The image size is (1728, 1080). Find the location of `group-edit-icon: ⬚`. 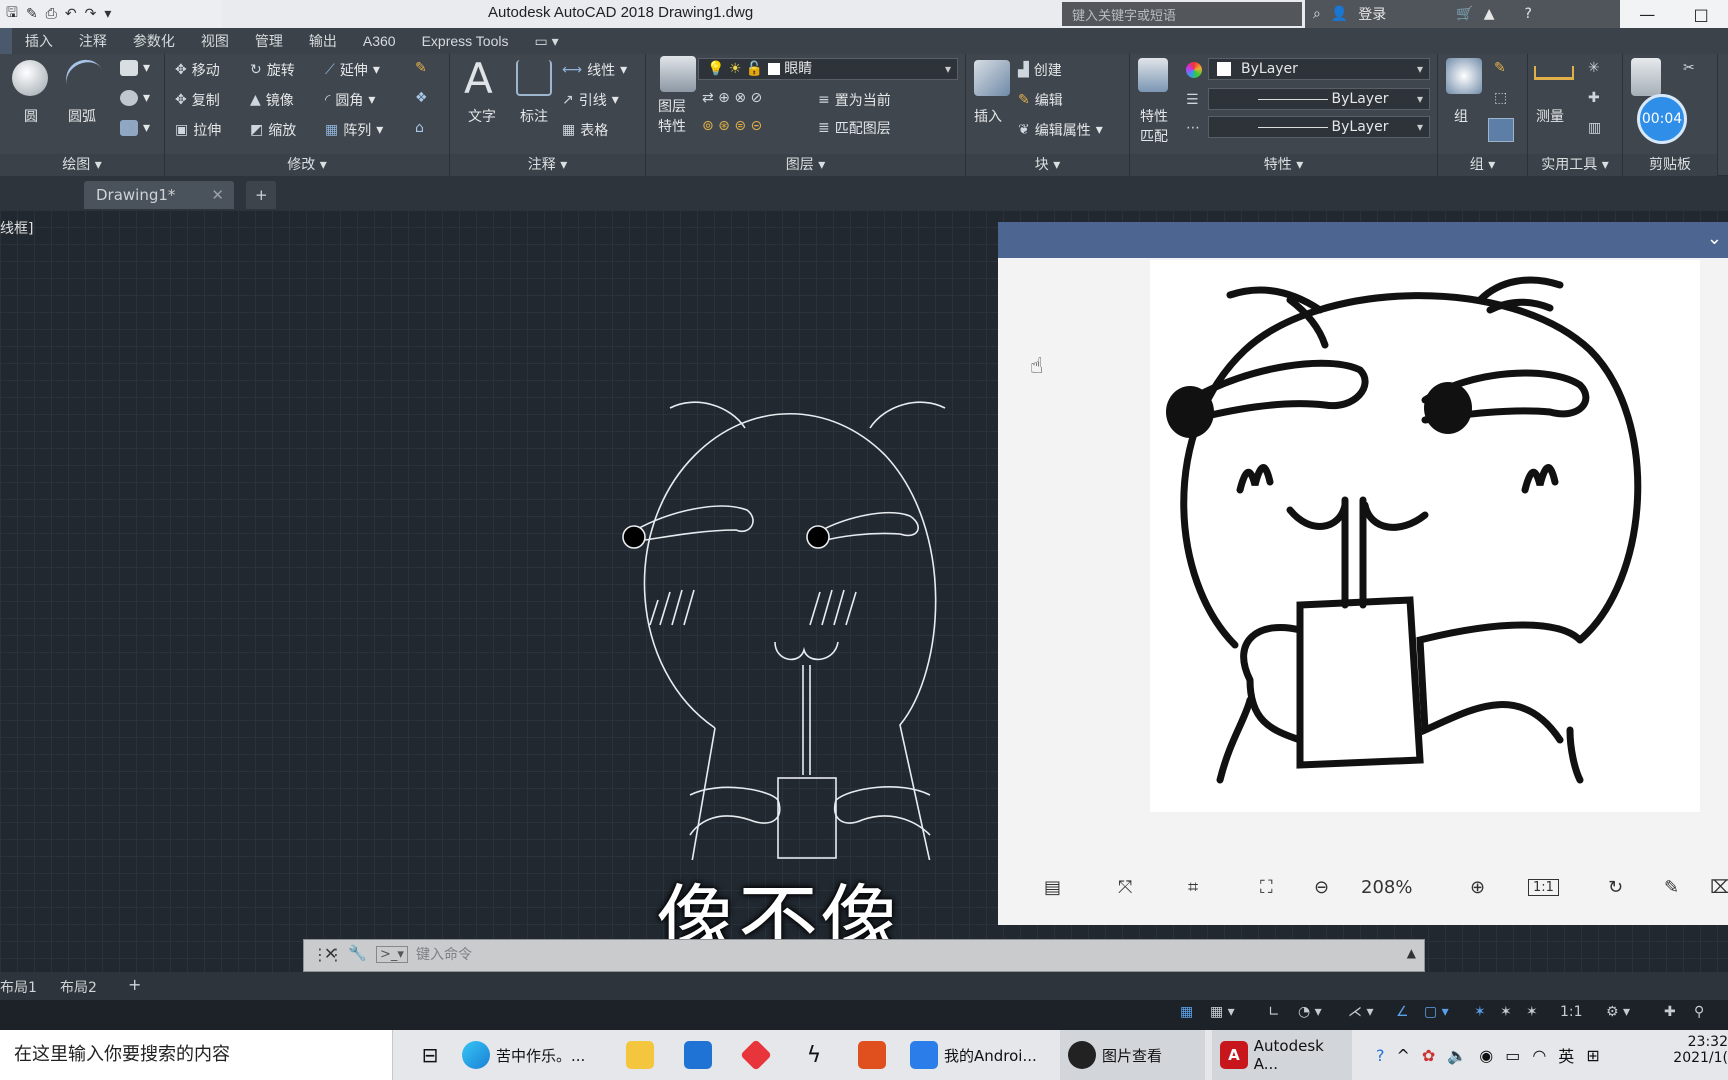

group-edit-icon: ⬚ is located at coordinates (1500, 98).